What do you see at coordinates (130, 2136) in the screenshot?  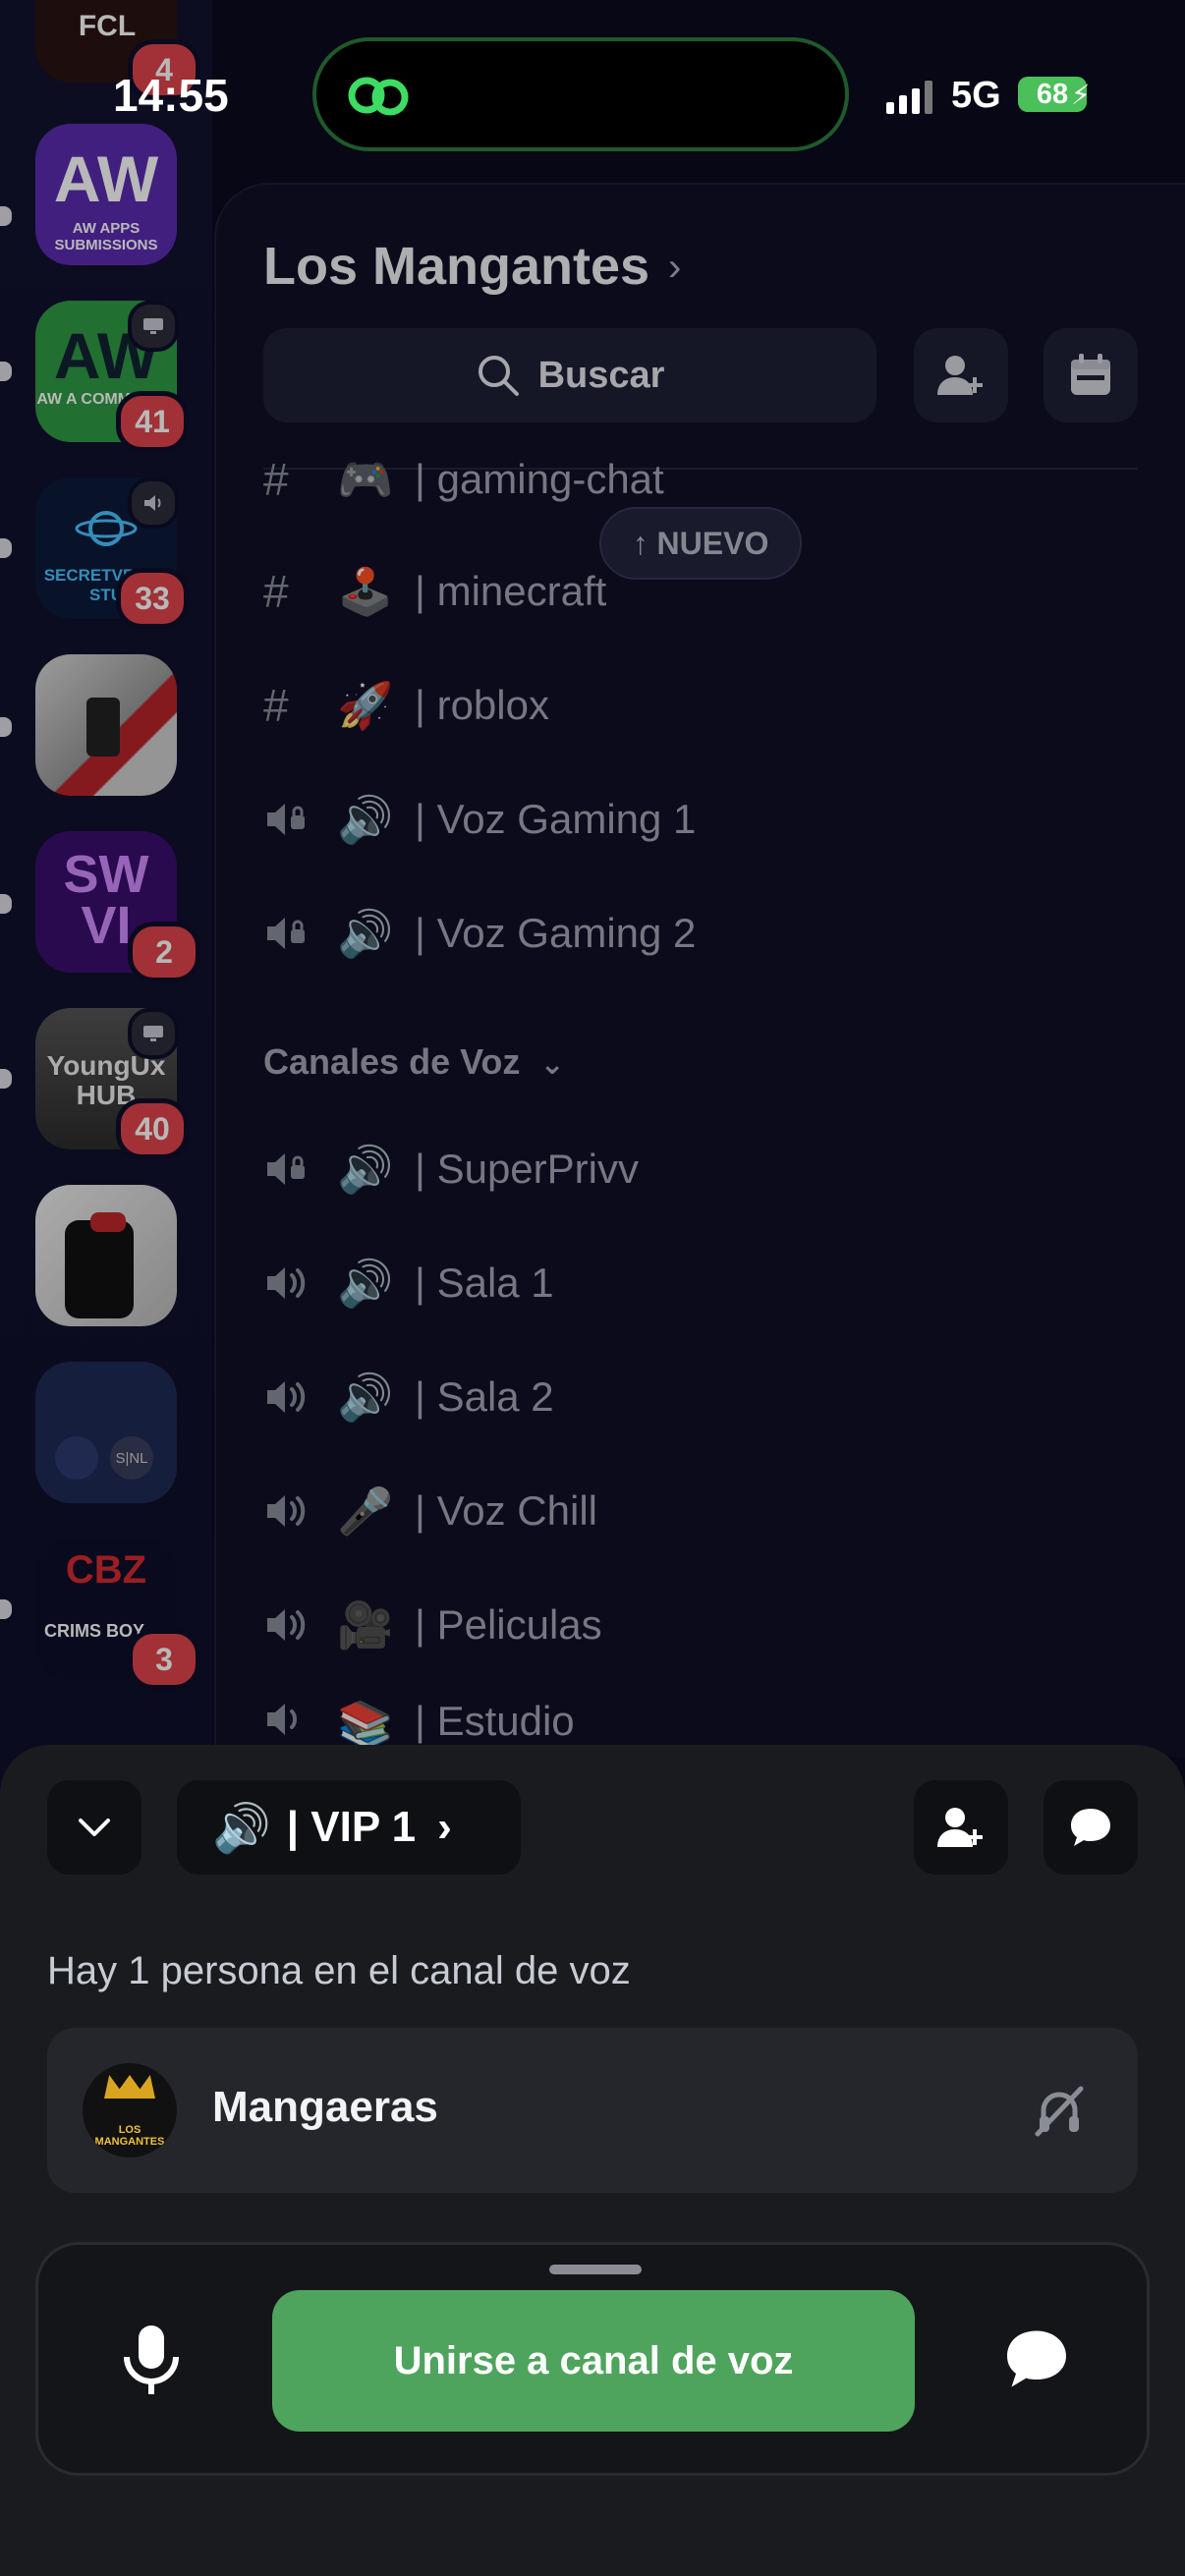 I see `avatar-text: LOS MANGANTES` at bounding box center [130, 2136].